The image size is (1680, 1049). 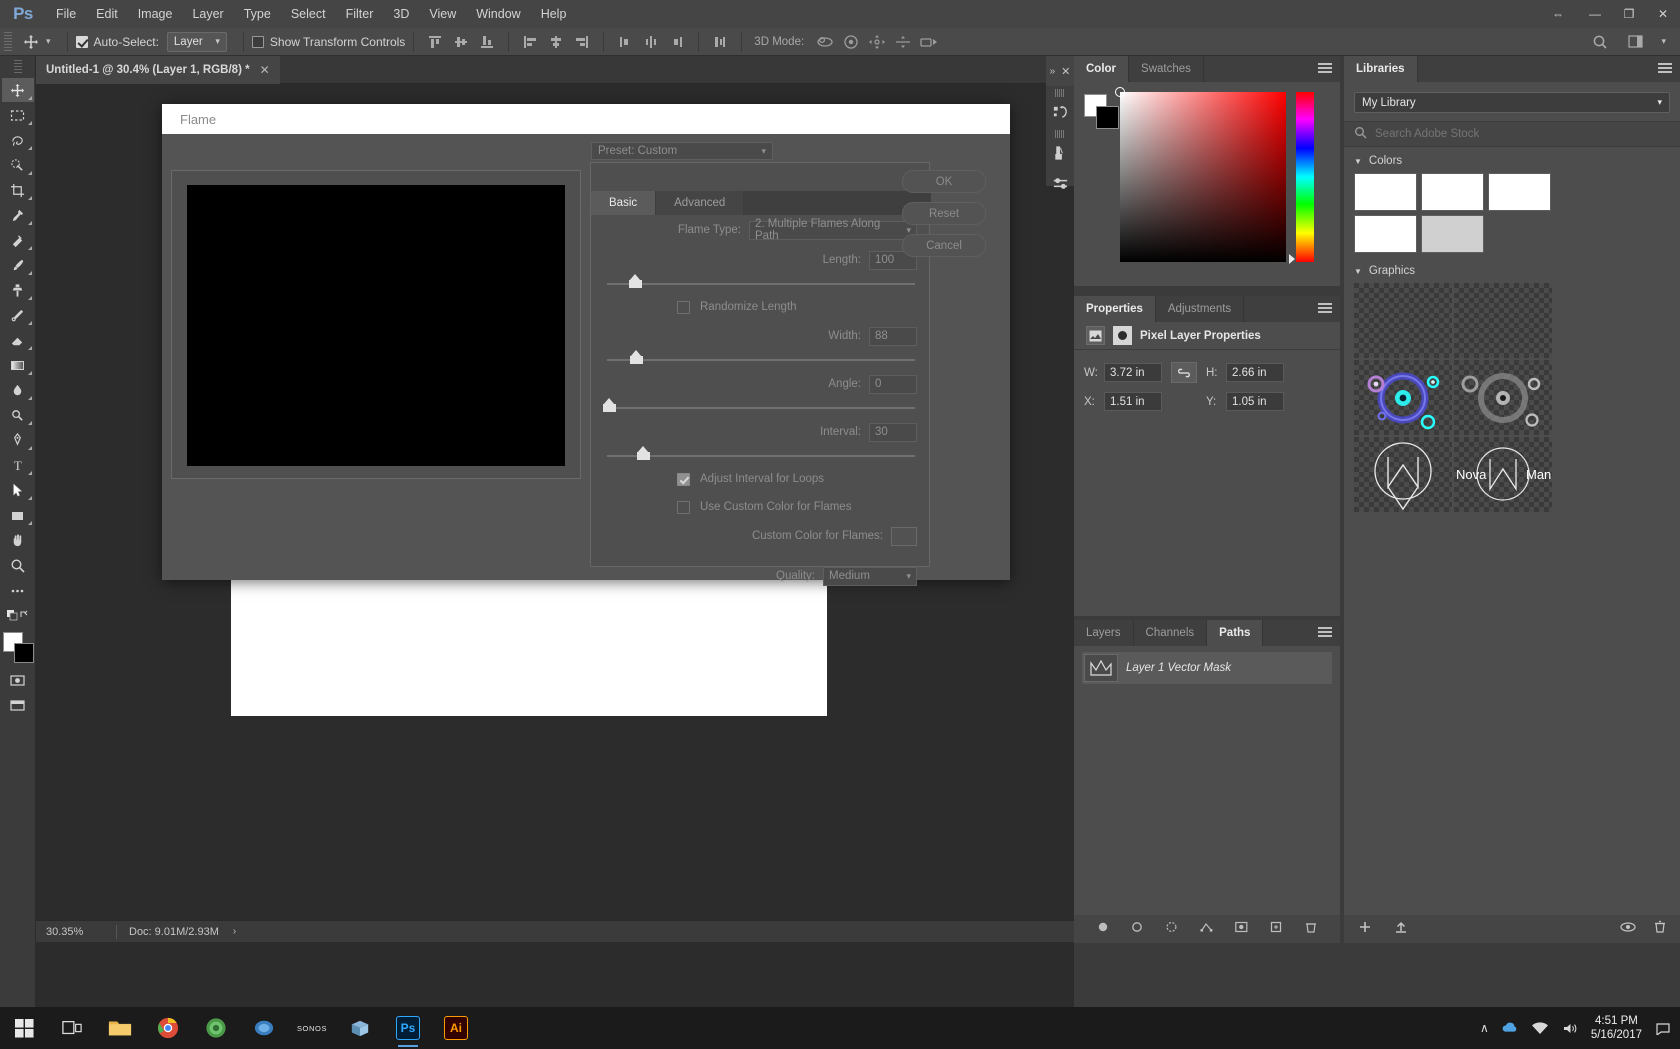 I want to click on network-icon, so click(x=1540, y=1028).